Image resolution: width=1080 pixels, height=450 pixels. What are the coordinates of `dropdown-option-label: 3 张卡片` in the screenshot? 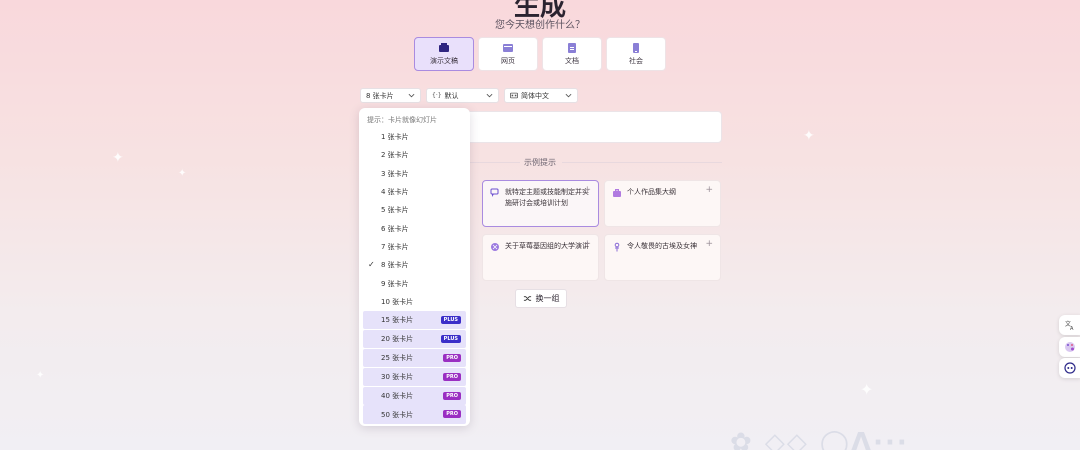 It's located at (395, 173).